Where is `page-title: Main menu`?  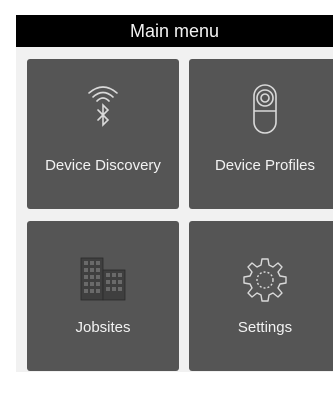
page-title: Main menu is located at coordinates (174, 31).